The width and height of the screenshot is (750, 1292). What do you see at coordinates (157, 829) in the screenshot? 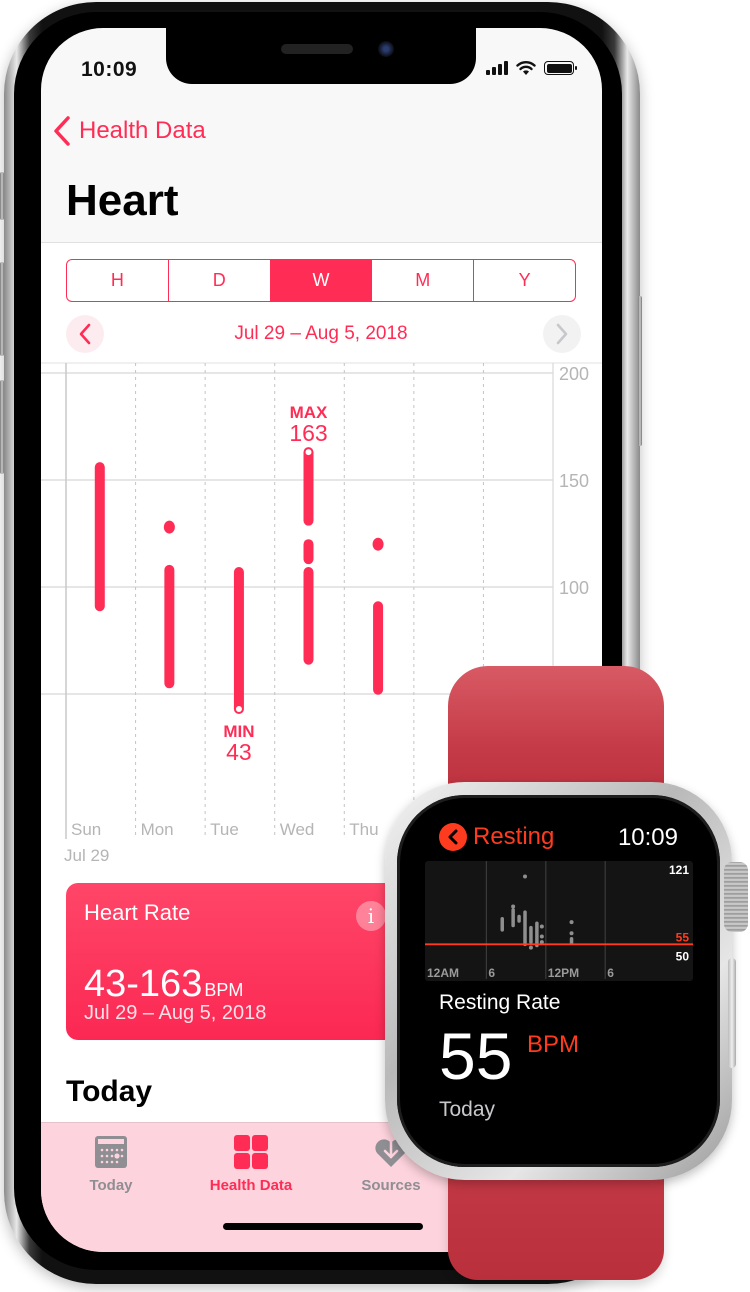
I see `x-tick-label-mon: Mon` at bounding box center [157, 829].